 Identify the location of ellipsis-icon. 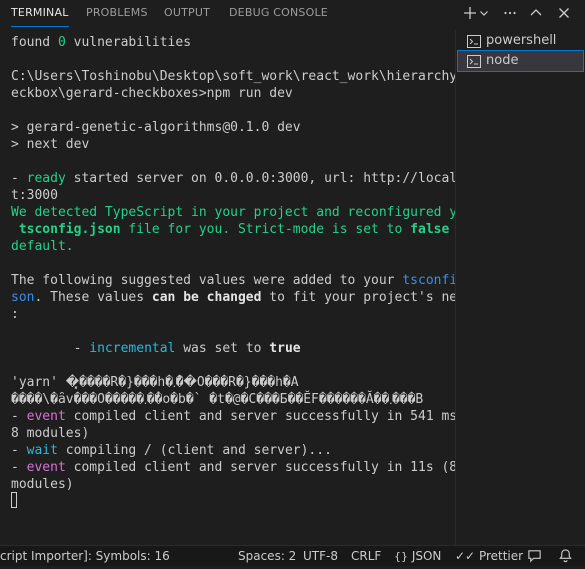
(510, 13).